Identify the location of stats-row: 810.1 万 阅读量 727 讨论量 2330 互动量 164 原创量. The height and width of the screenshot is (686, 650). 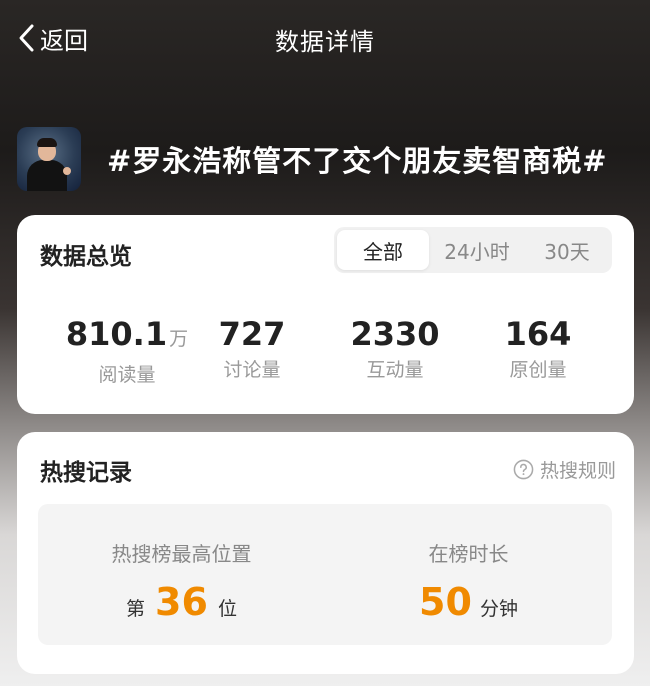
(325, 350).